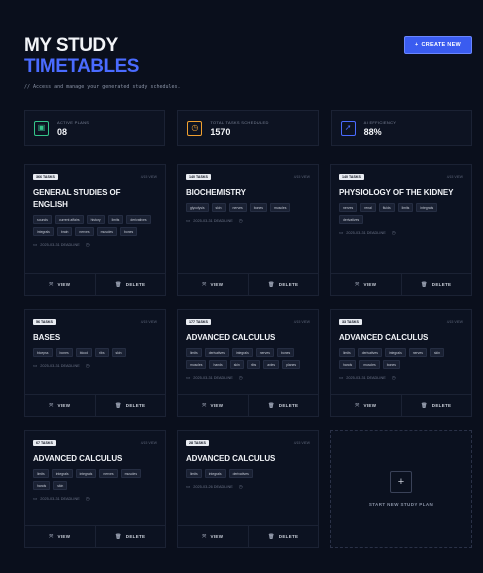  I want to click on topic-tag: axles, so click(271, 364).